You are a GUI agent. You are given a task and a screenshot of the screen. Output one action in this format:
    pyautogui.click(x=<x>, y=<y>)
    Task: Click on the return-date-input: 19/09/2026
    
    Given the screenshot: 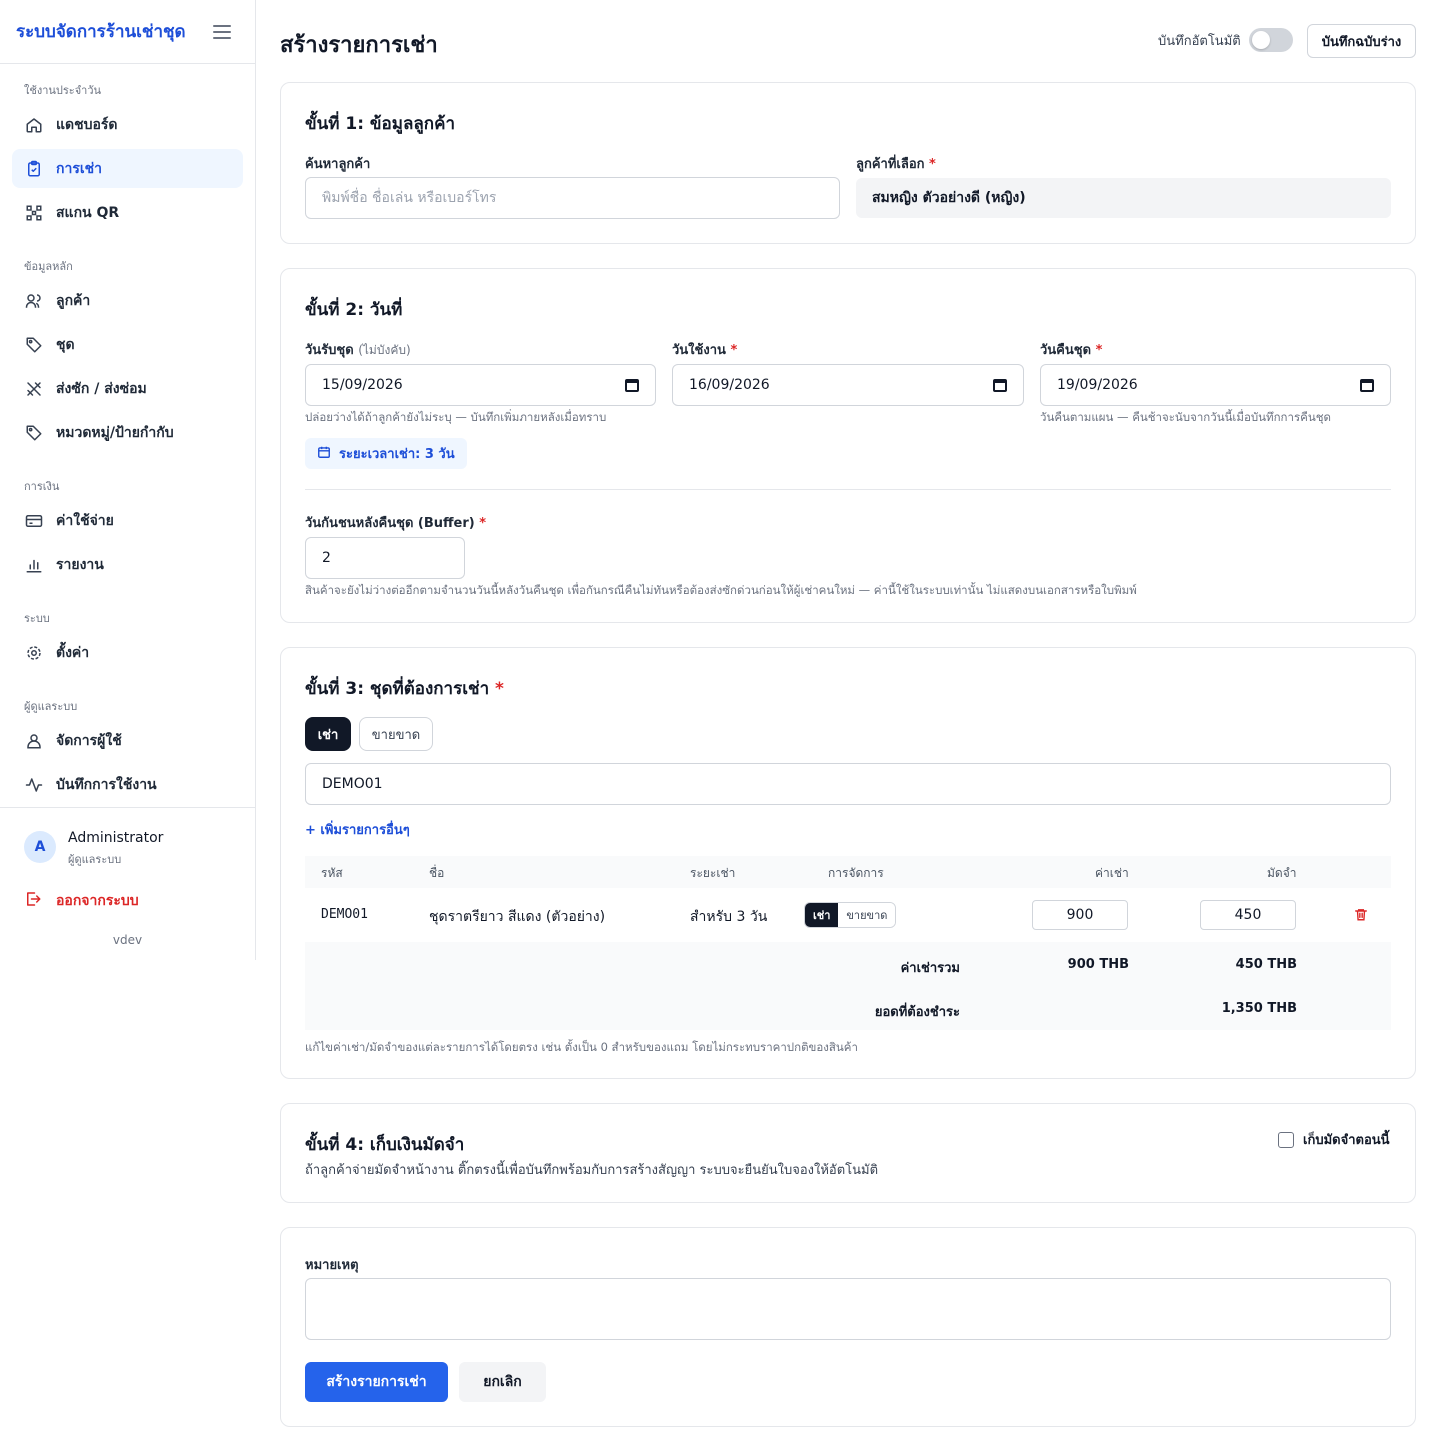 What is the action you would take?
    pyautogui.click(x=1215, y=385)
    